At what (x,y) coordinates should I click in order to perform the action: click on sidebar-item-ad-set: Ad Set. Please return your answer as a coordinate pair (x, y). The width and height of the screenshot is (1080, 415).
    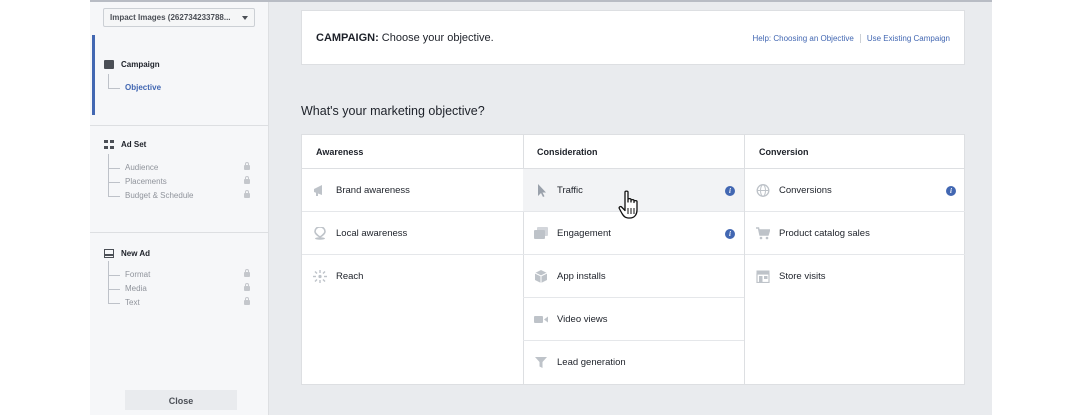
    Looking at the image, I should click on (125, 145).